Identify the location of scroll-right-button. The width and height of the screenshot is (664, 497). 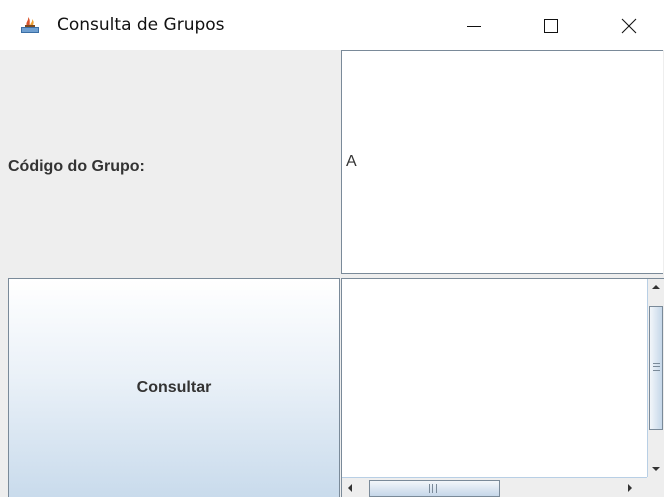
(630, 488).